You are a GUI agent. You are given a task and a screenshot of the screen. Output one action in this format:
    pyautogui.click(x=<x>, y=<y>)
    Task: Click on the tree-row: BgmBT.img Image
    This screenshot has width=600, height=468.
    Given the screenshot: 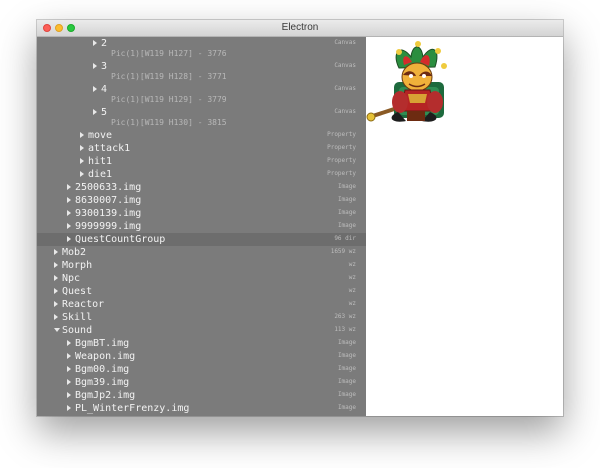 What is the action you would take?
    pyautogui.click(x=201, y=343)
    